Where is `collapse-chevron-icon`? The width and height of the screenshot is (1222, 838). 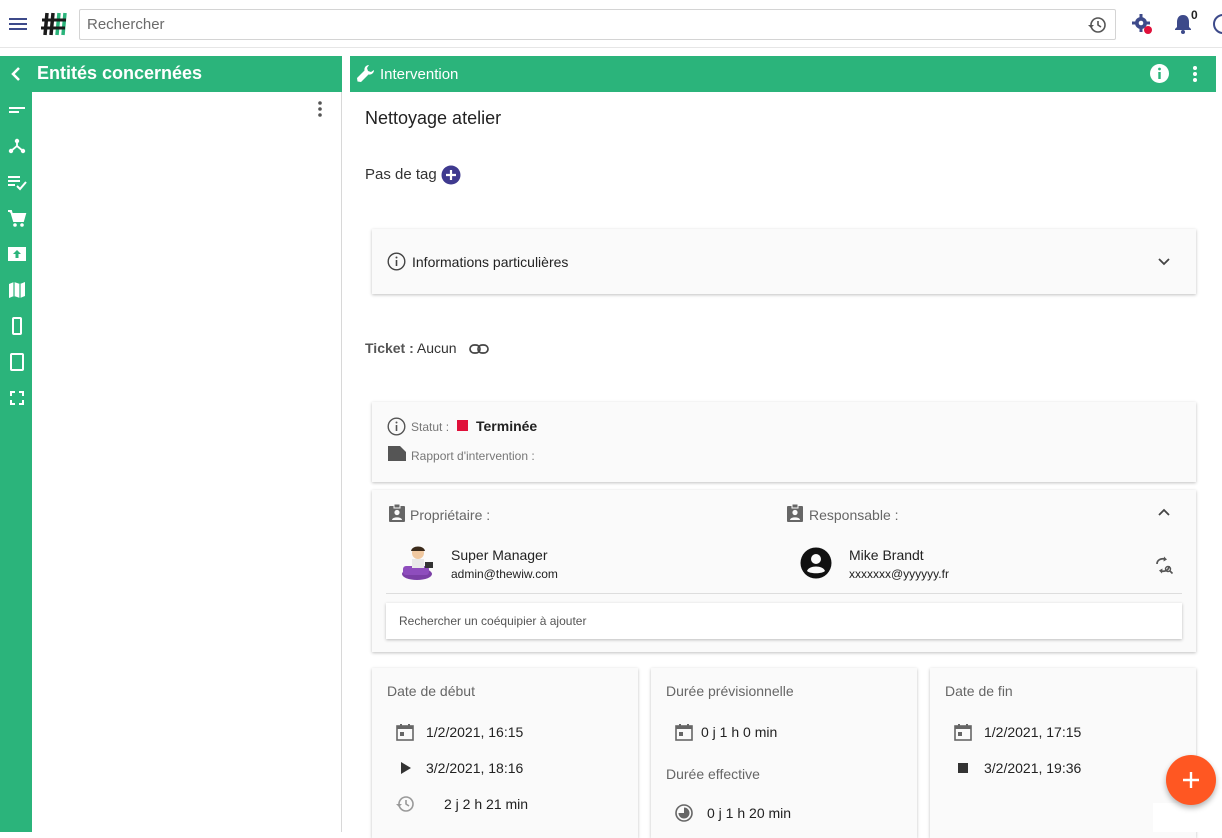 collapse-chevron-icon is located at coordinates (17, 74).